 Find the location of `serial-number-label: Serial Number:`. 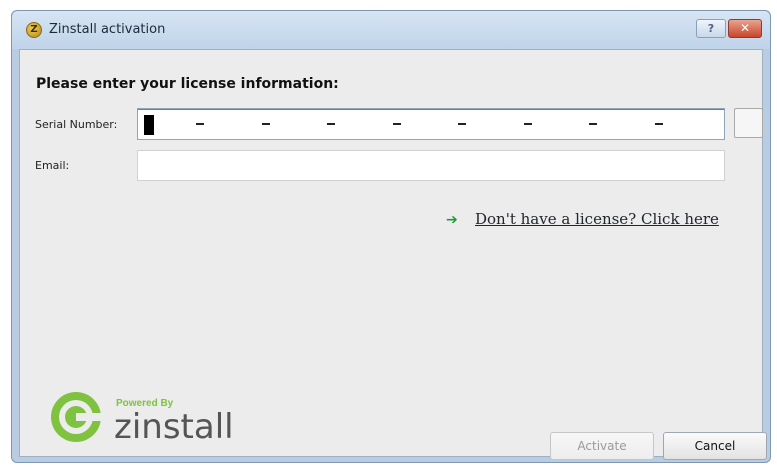

serial-number-label: Serial Number: is located at coordinates (76, 124).